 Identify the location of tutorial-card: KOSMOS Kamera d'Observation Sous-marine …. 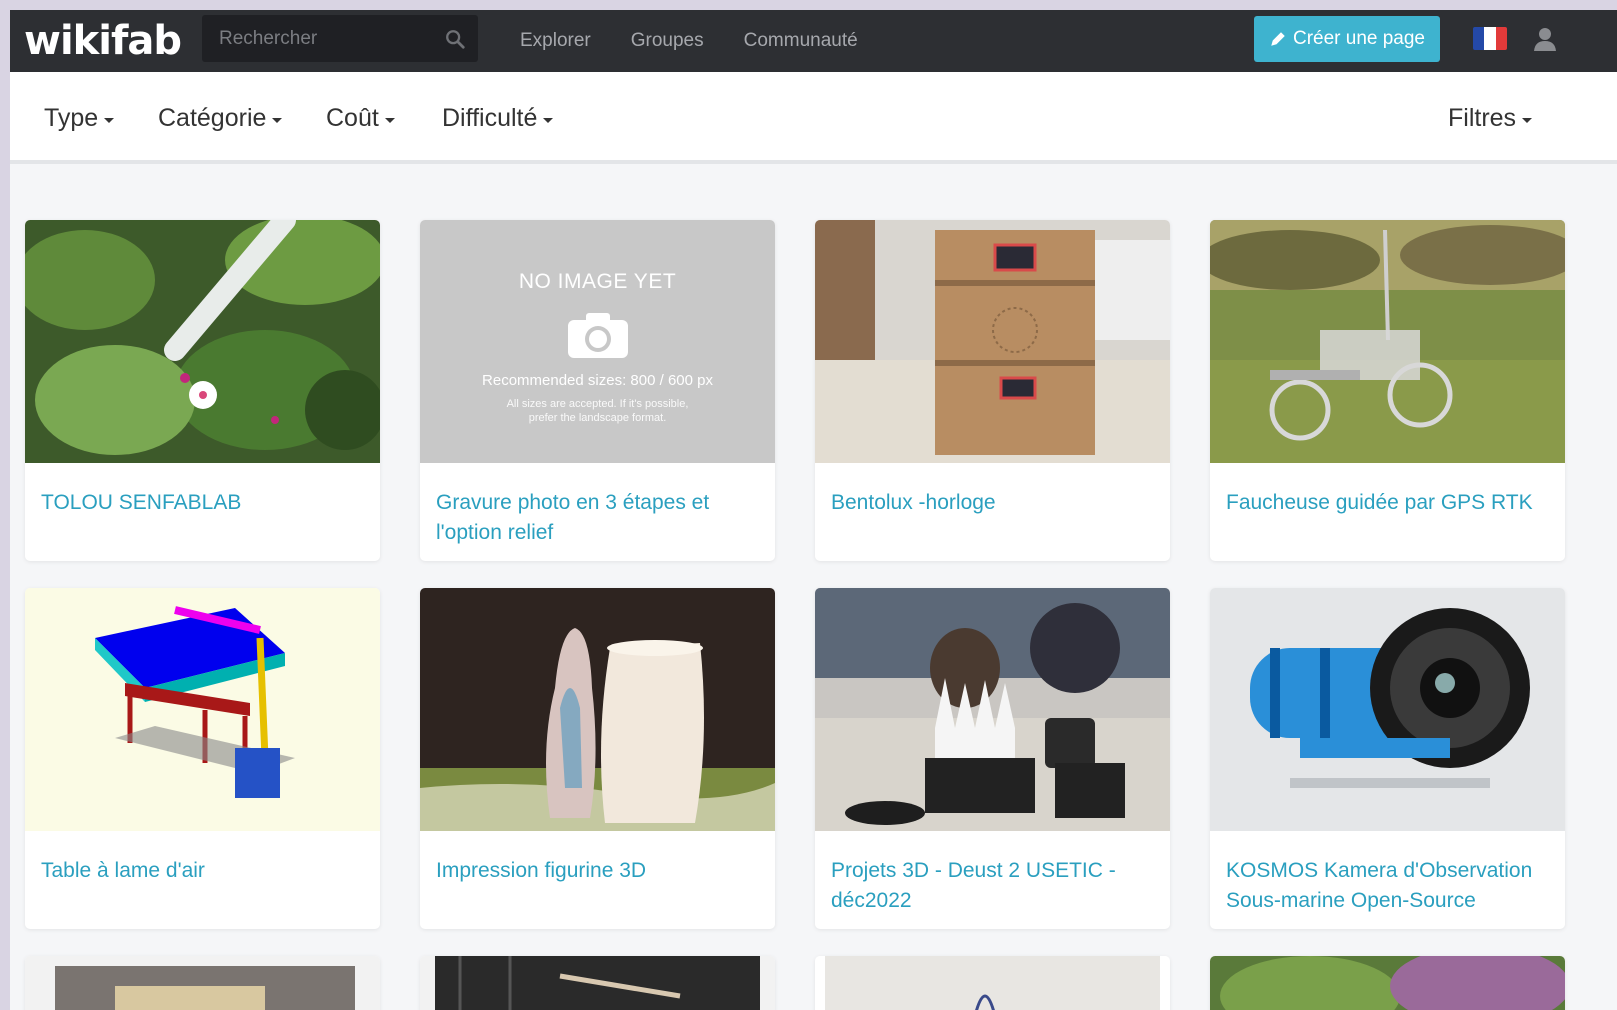
(1387, 758).